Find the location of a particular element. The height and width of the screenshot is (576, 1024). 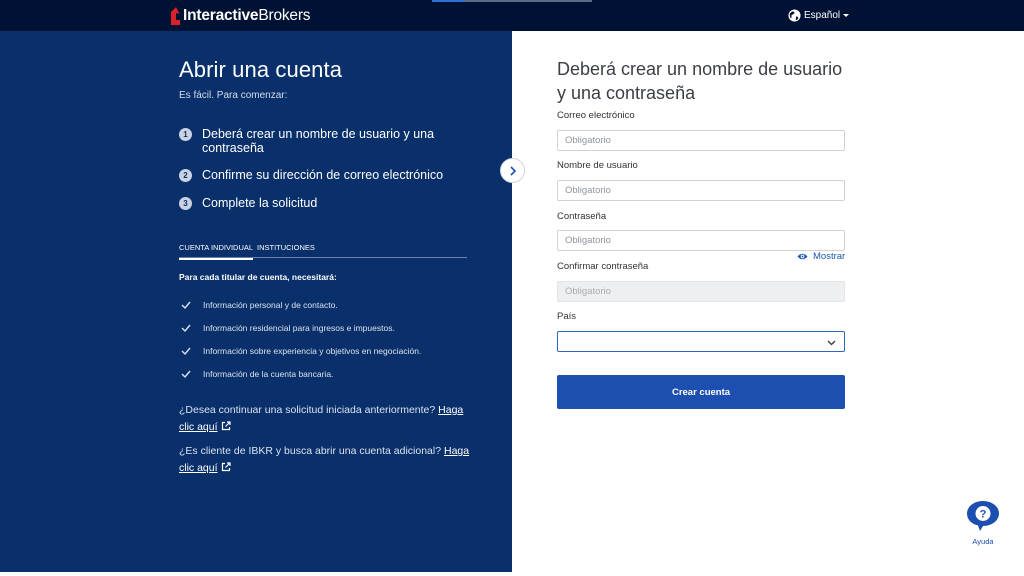

eye-icon is located at coordinates (802, 256).